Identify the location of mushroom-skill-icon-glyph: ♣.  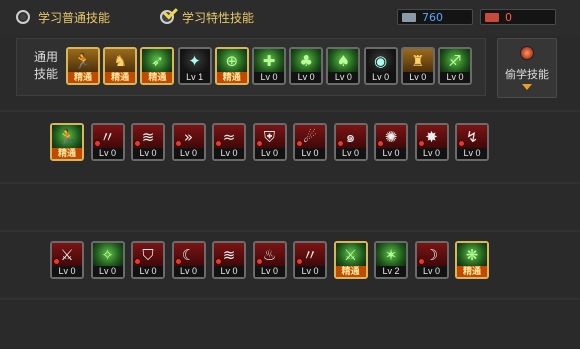
(306, 61).